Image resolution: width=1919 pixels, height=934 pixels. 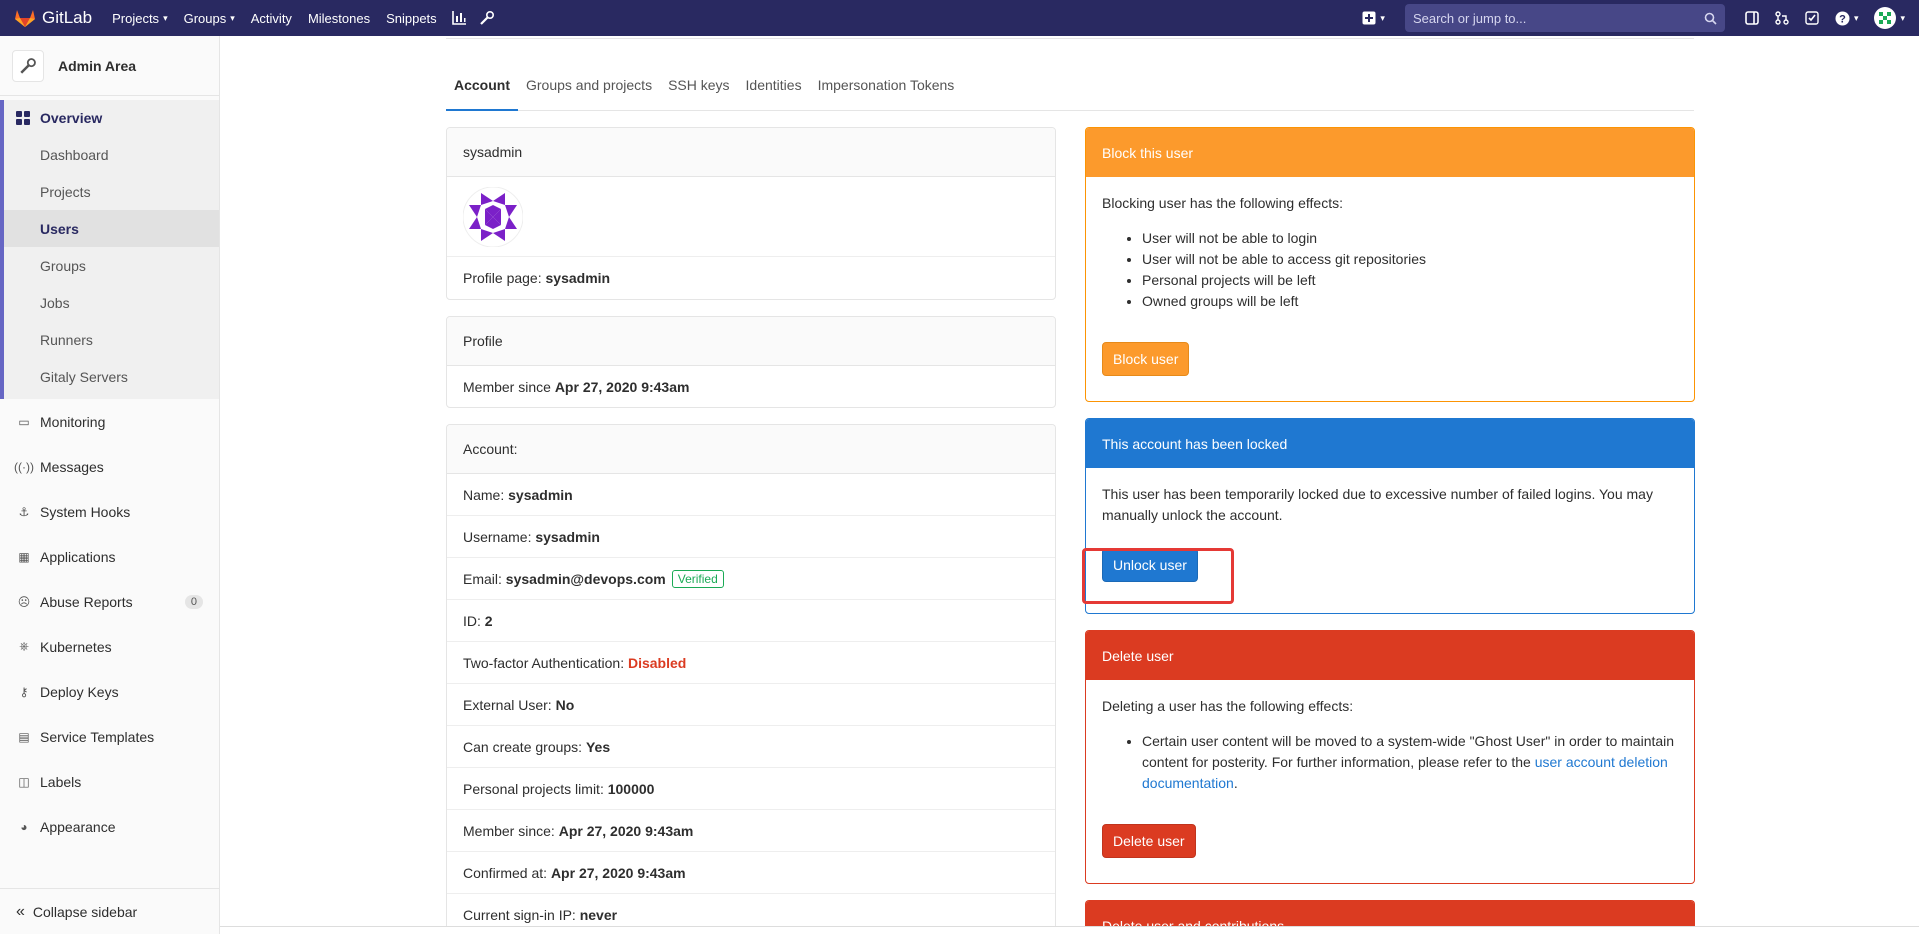 What do you see at coordinates (540, 494) in the screenshot?
I see `row-value: sysadmin` at bounding box center [540, 494].